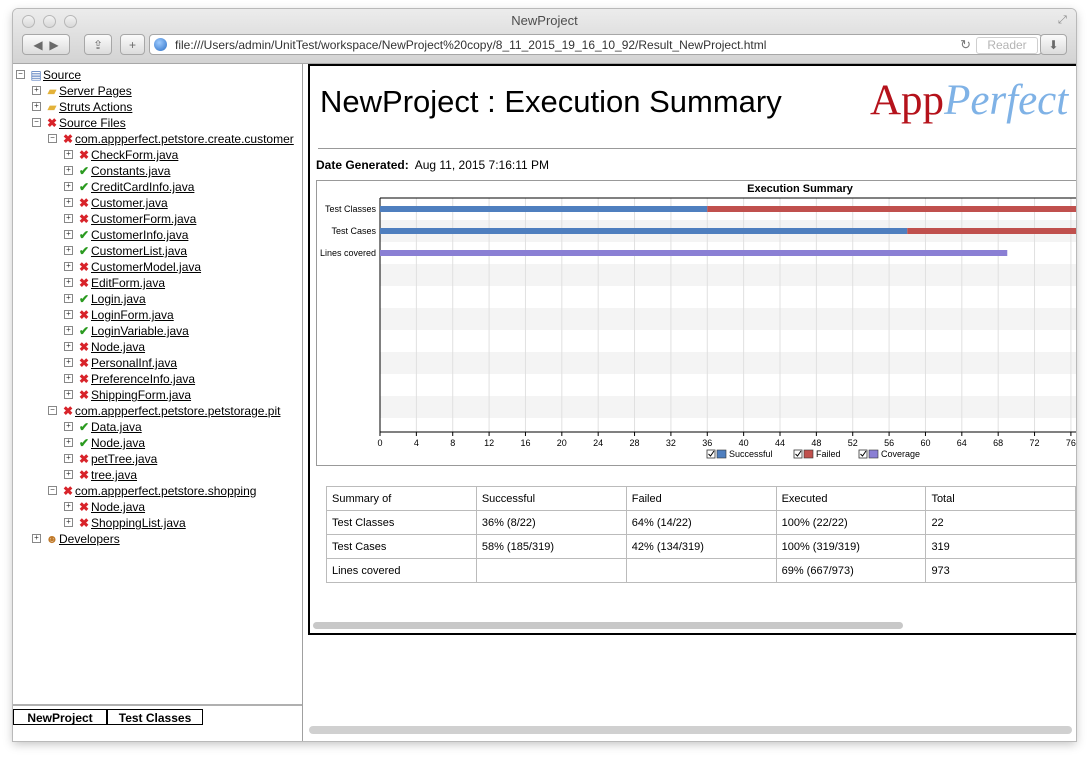 This screenshot has width=1089, height=760. I want to click on tree-node-file: + ✔ CustomerList.java, so click(125, 250).